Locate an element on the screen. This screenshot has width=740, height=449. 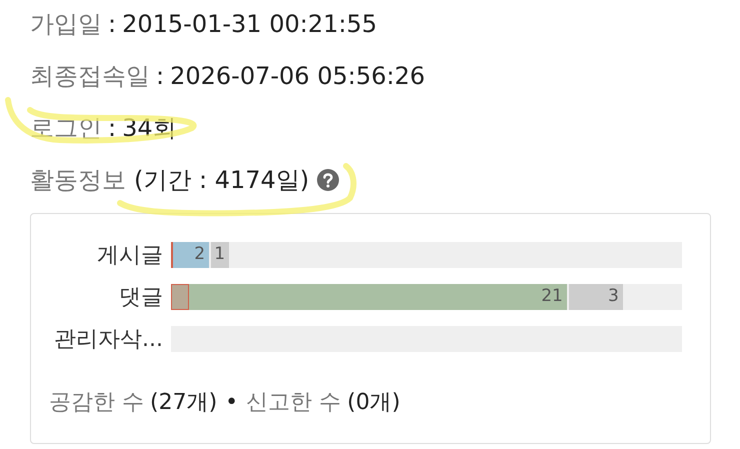
bar-segment: 2 is located at coordinates (191, 255).